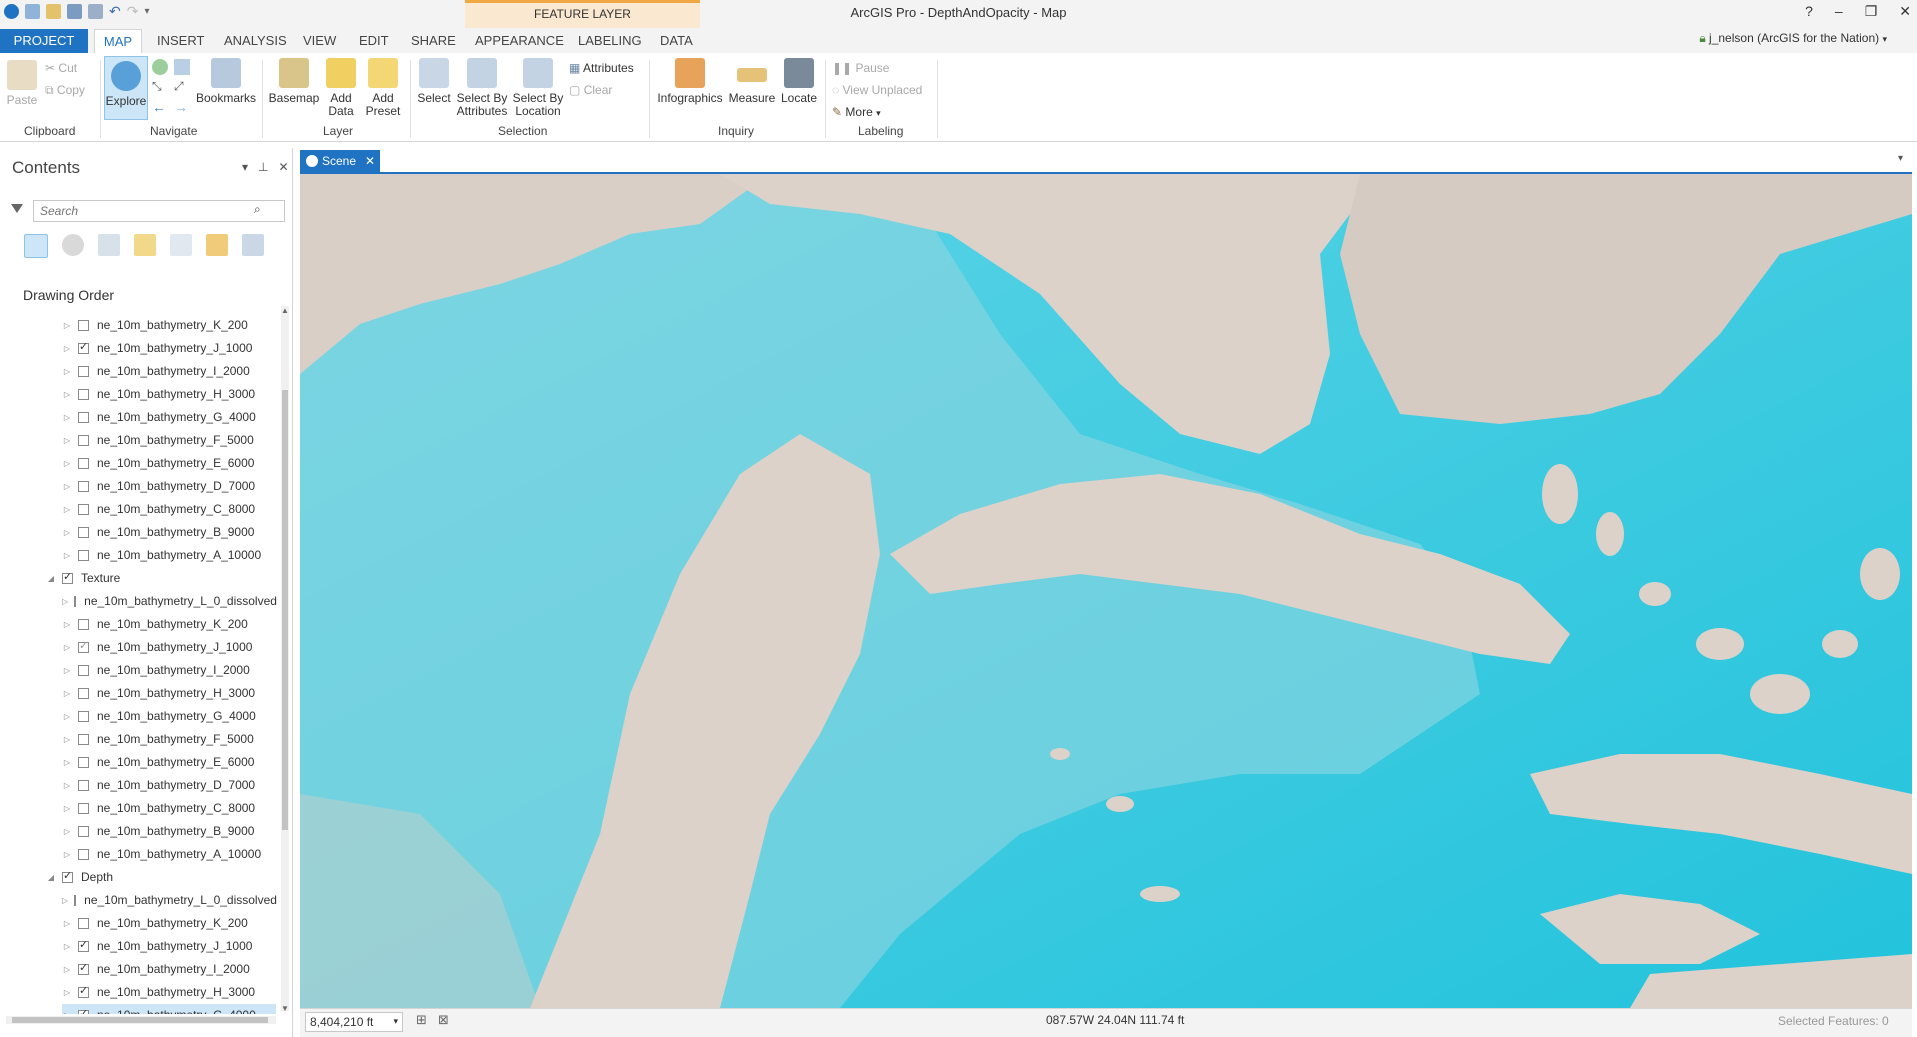  I want to click on copy-button: ⧉ Copy, so click(65, 90).